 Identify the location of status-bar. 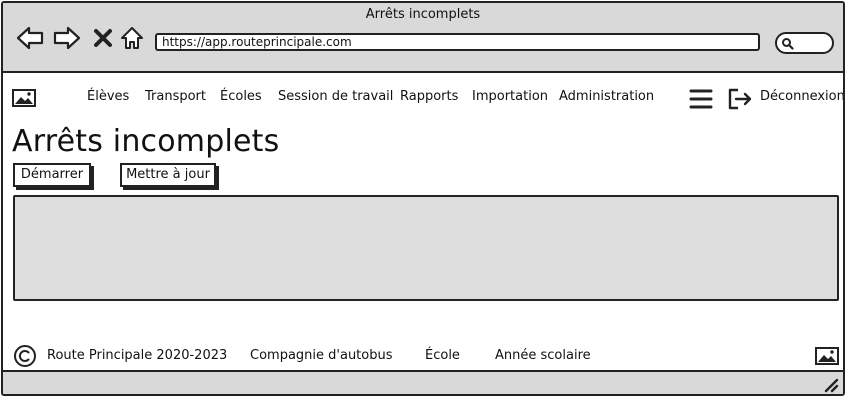
(423, 382).